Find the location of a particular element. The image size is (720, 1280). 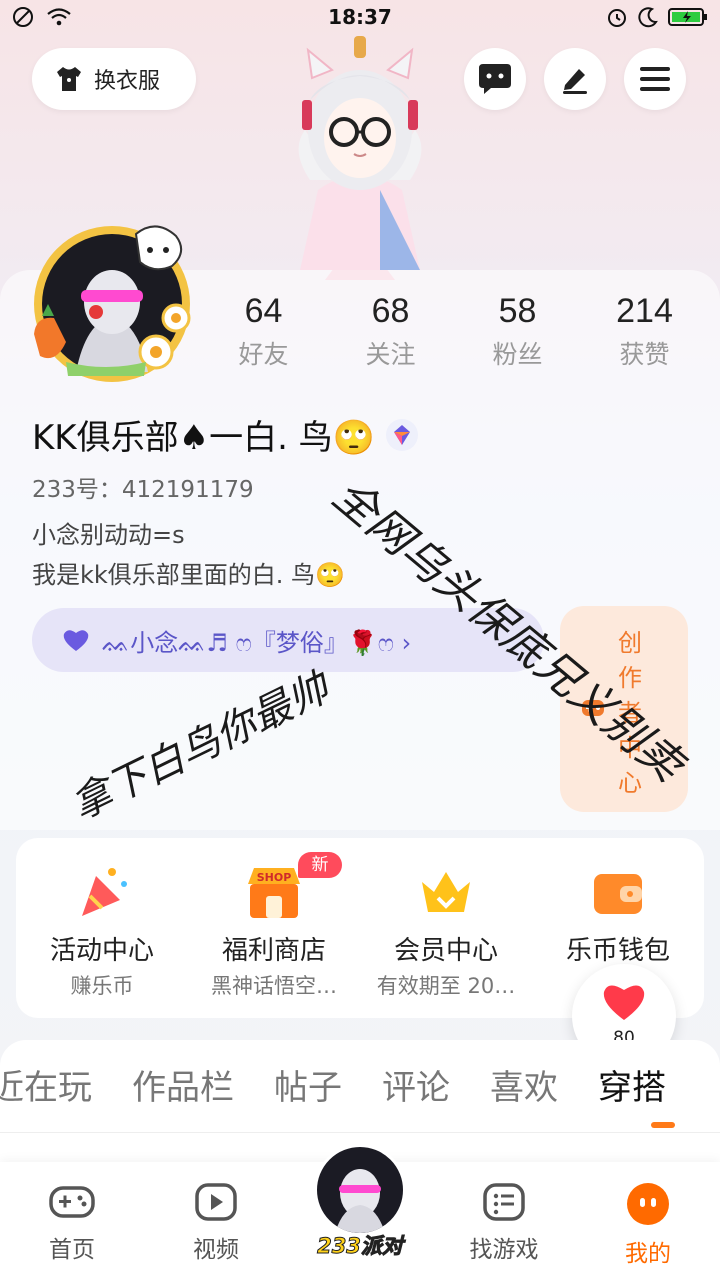

tab-recent-play: 近在玩 is located at coordinates (46, 1084).